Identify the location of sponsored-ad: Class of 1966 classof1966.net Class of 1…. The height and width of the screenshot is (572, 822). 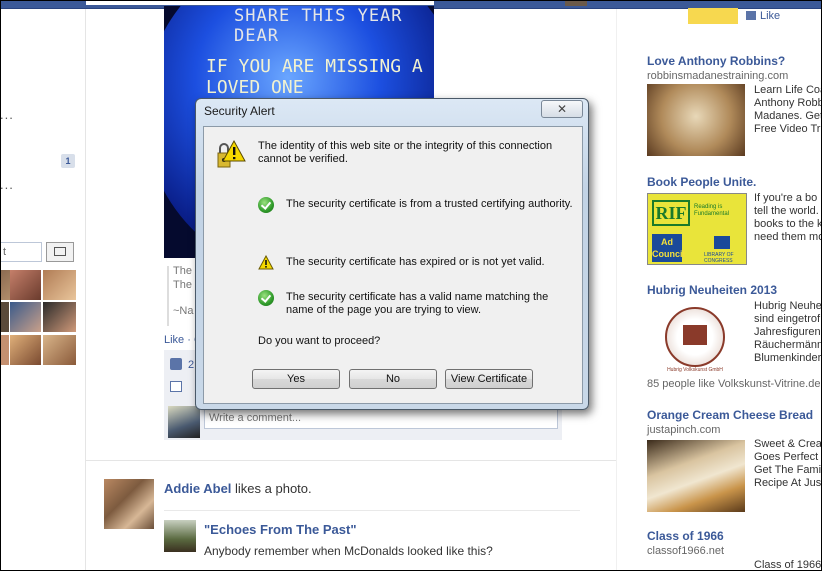
(734, 550).